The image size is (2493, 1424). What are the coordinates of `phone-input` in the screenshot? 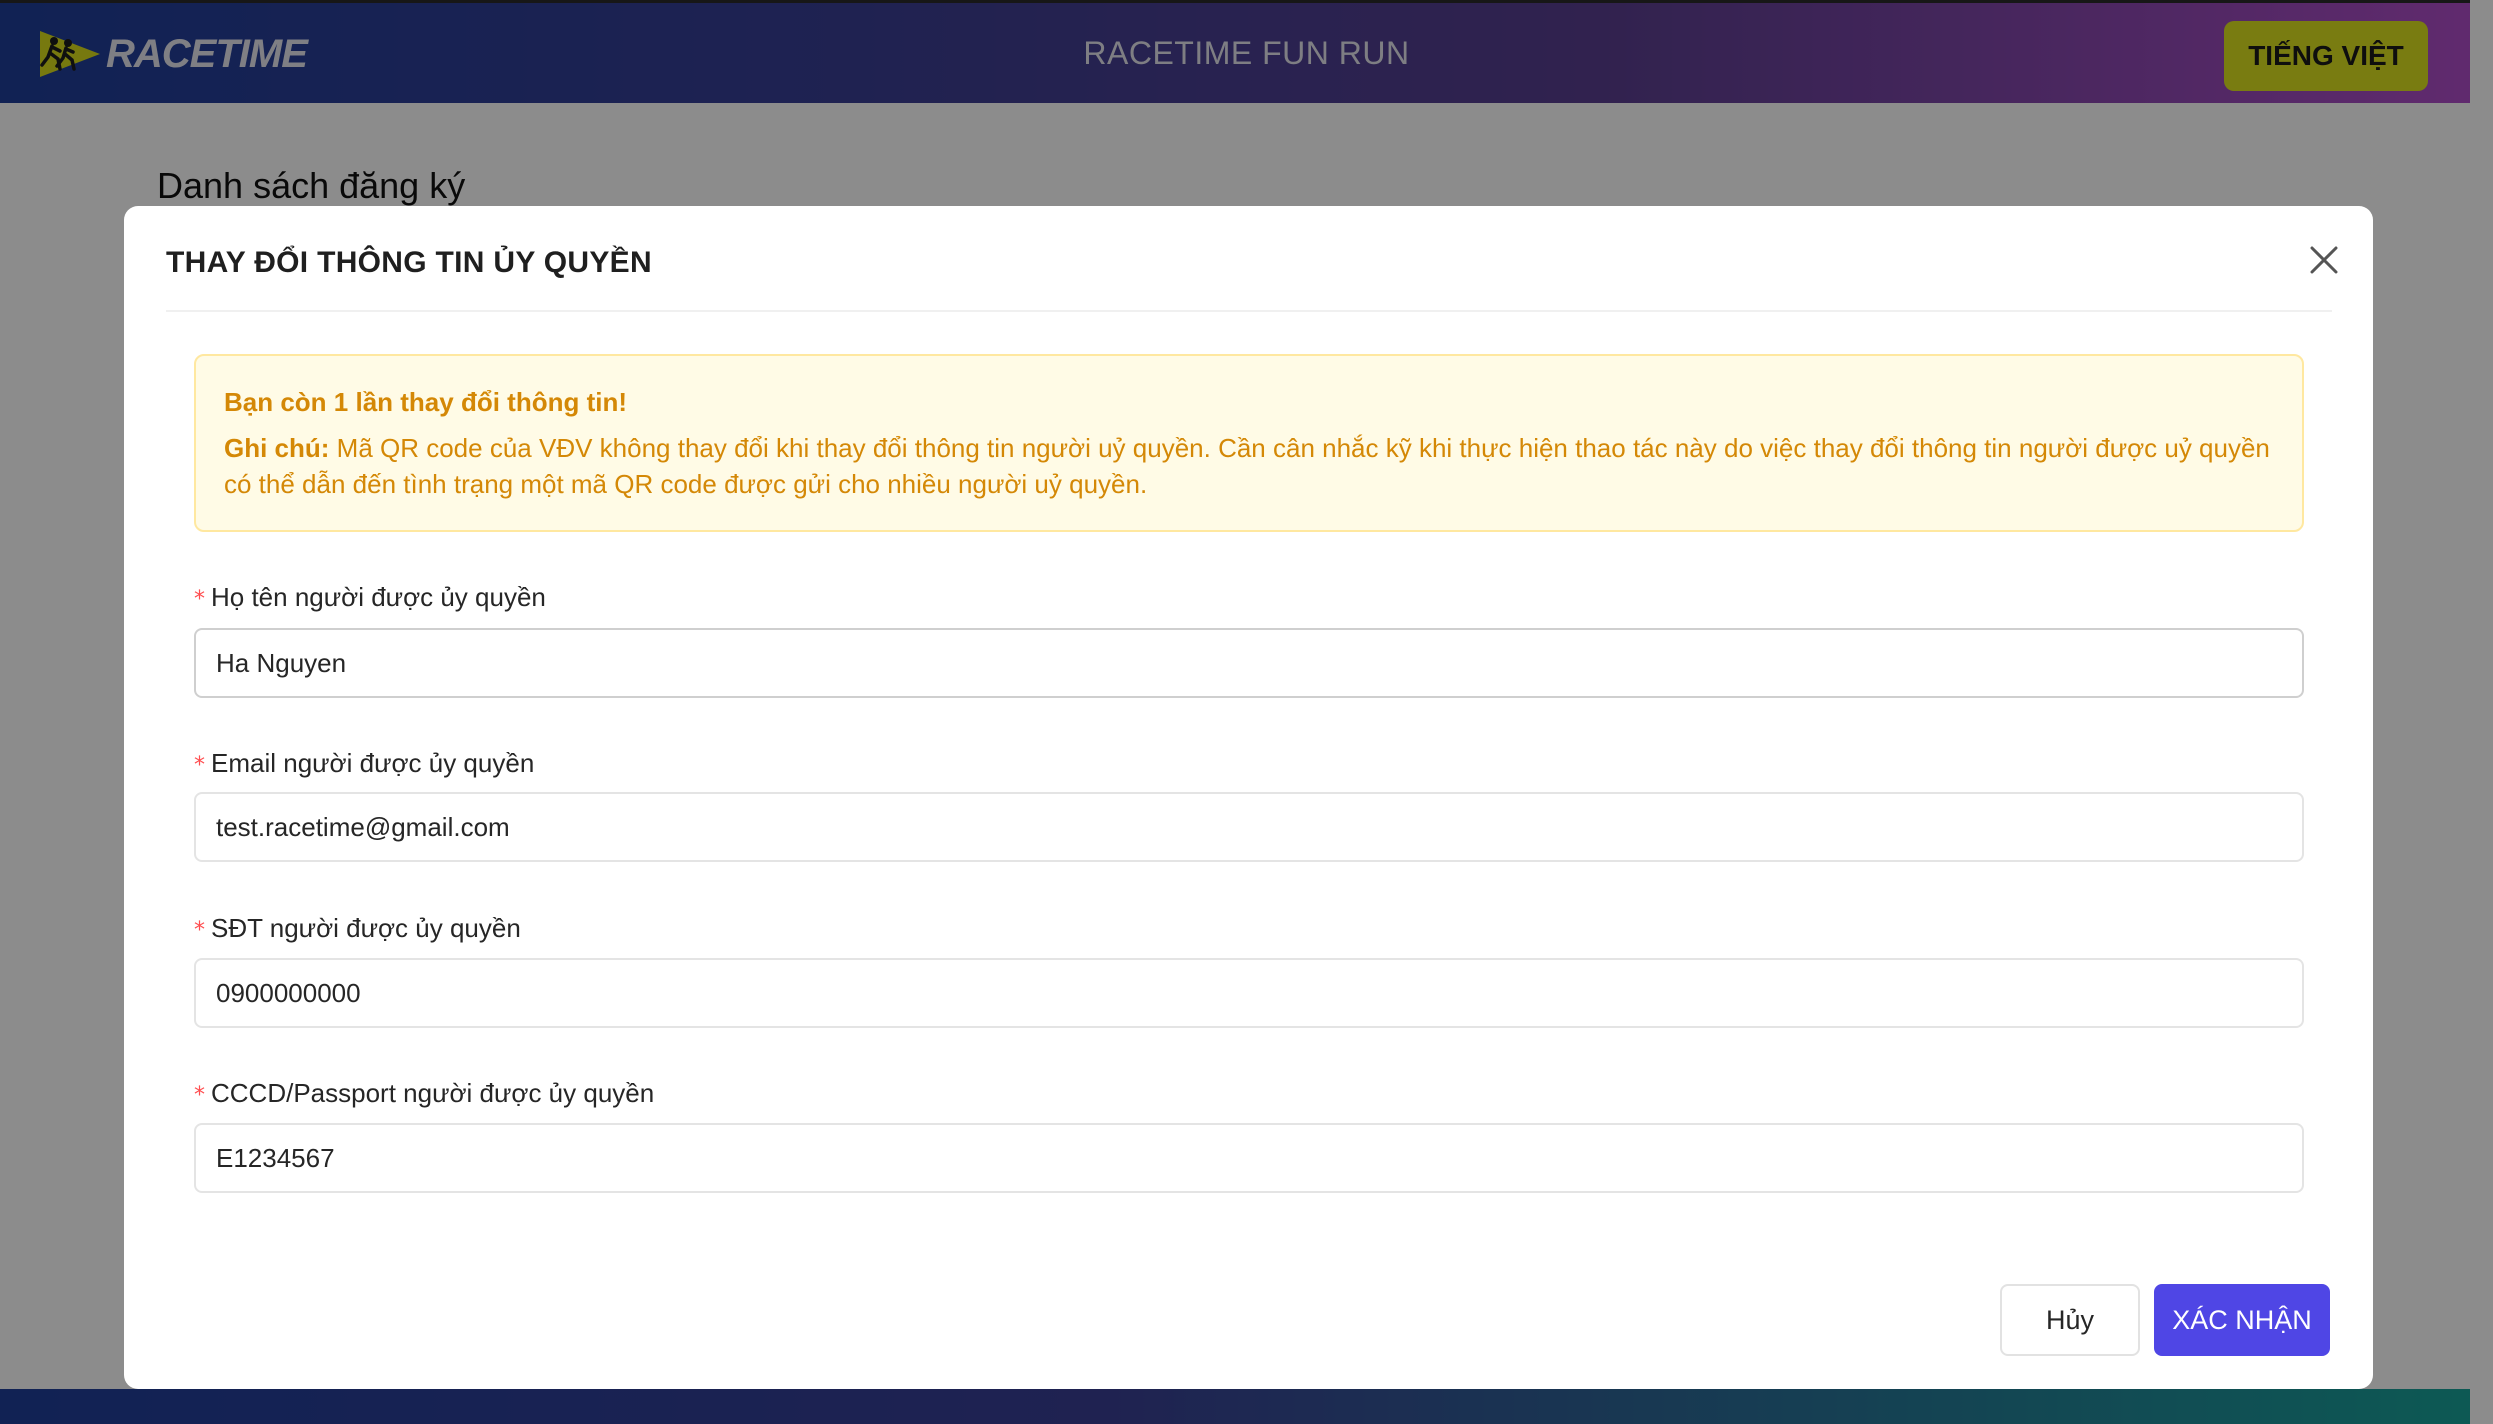 It's located at (1249, 993).